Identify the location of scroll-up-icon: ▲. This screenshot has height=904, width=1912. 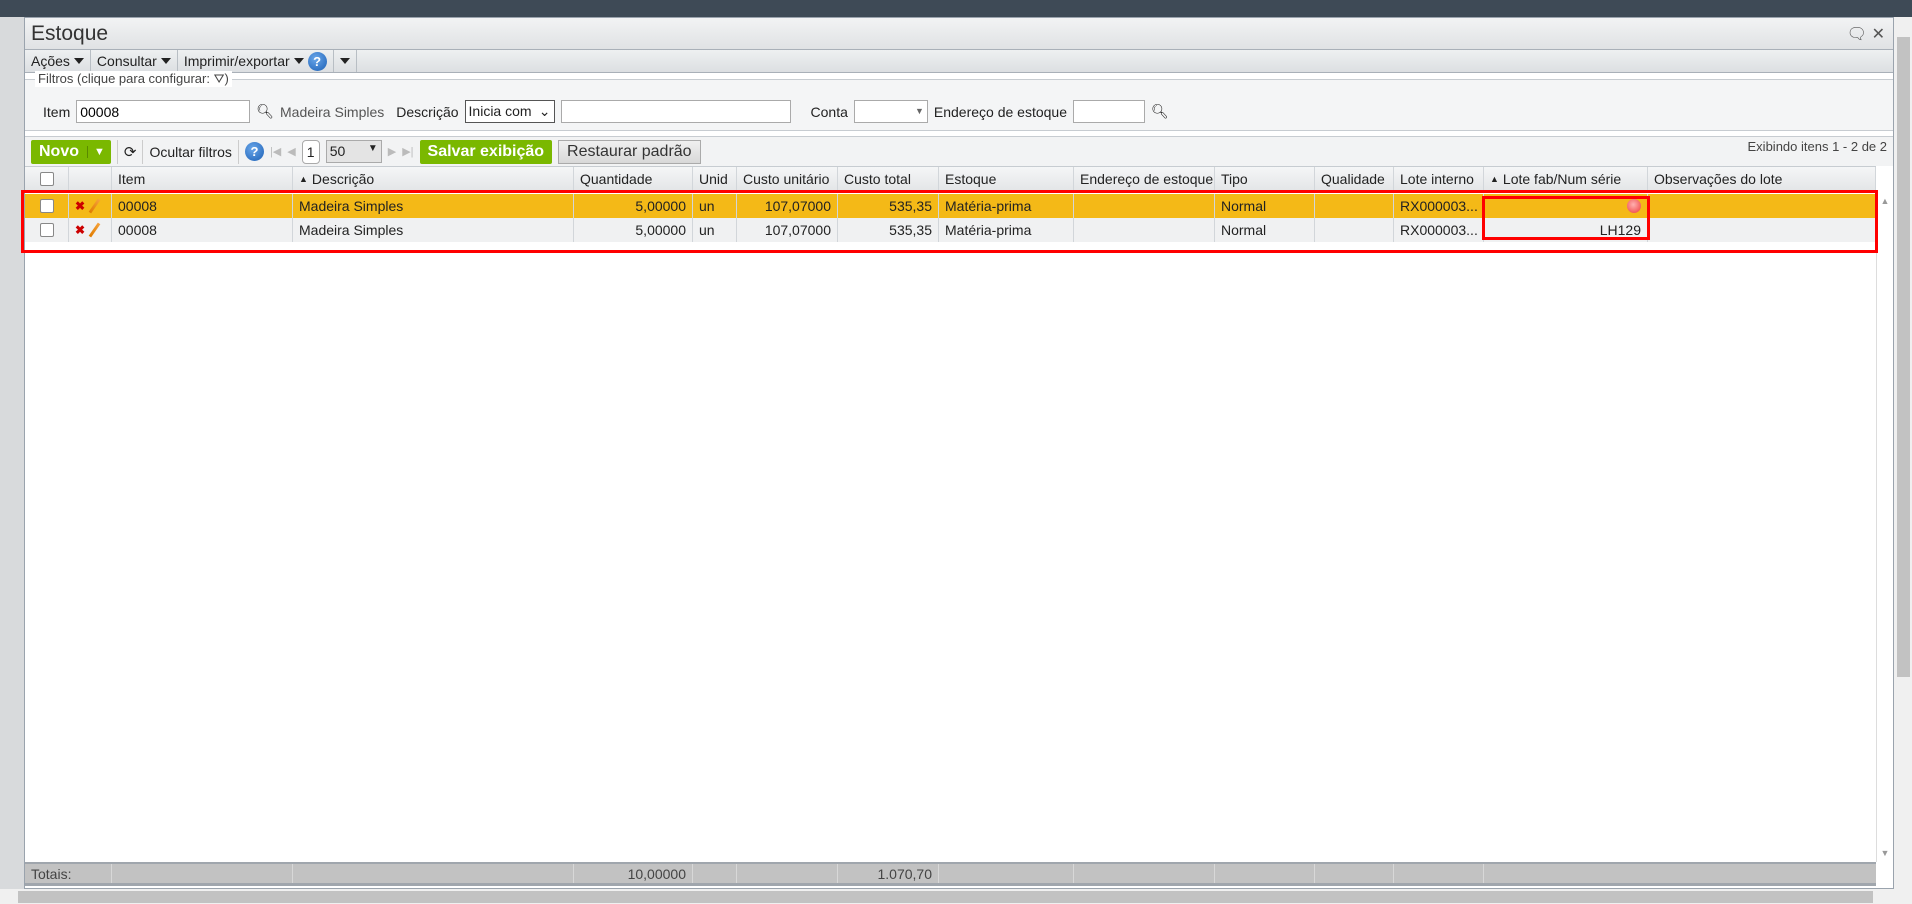
(1885, 201).